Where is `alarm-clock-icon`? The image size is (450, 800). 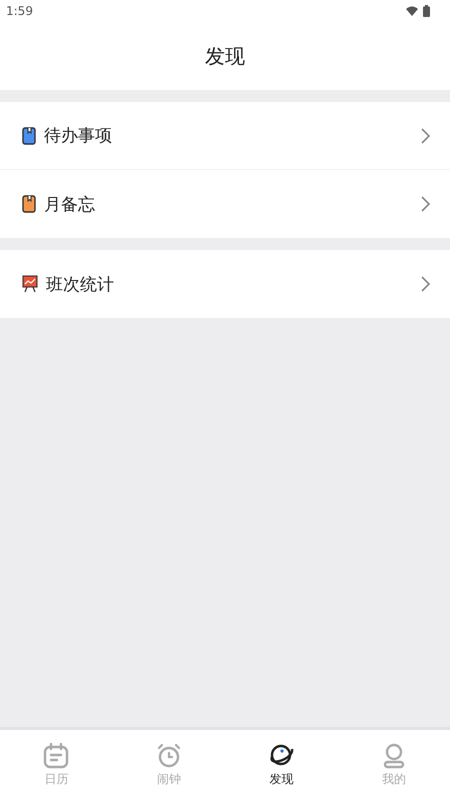 alarm-clock-icon is located at coordinates (169, 755).